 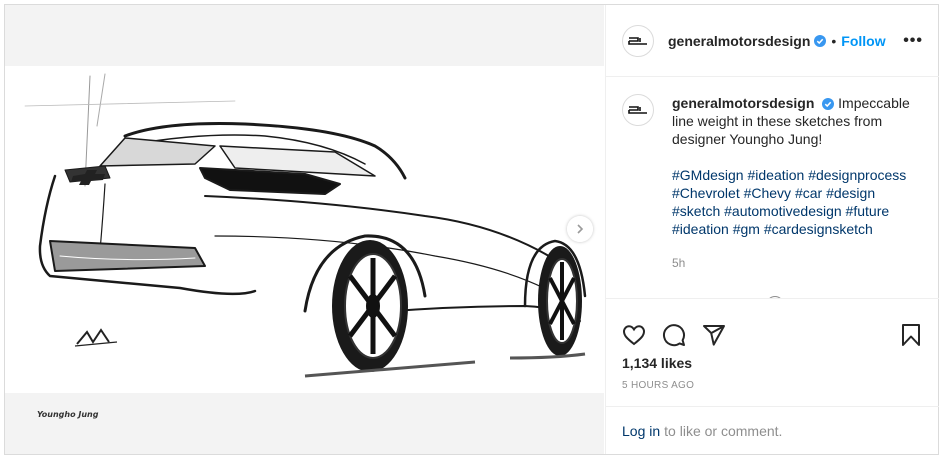 What do you see at coordinates (772, 385) in the screenshot?
I see `post-timestamp: 5 HOURS AGO` at bounding box center [772, 385].